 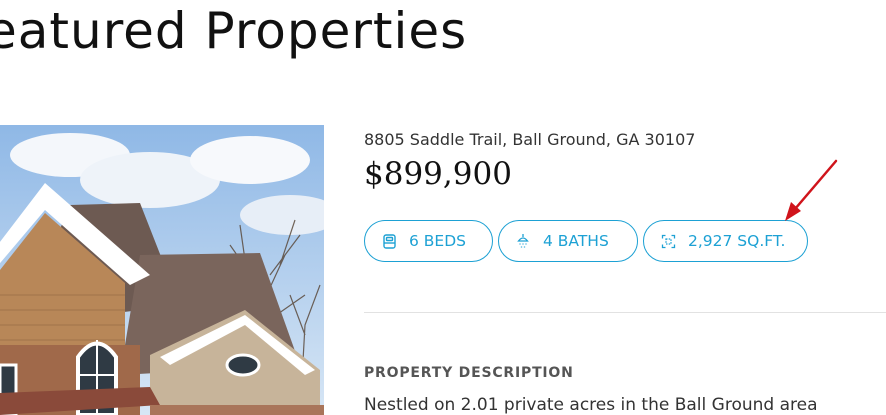 What do you see at coordinates (576, 241) in the screenshot?
I see `baths-label: 4 BATHS` at bounding box center [576, 241].